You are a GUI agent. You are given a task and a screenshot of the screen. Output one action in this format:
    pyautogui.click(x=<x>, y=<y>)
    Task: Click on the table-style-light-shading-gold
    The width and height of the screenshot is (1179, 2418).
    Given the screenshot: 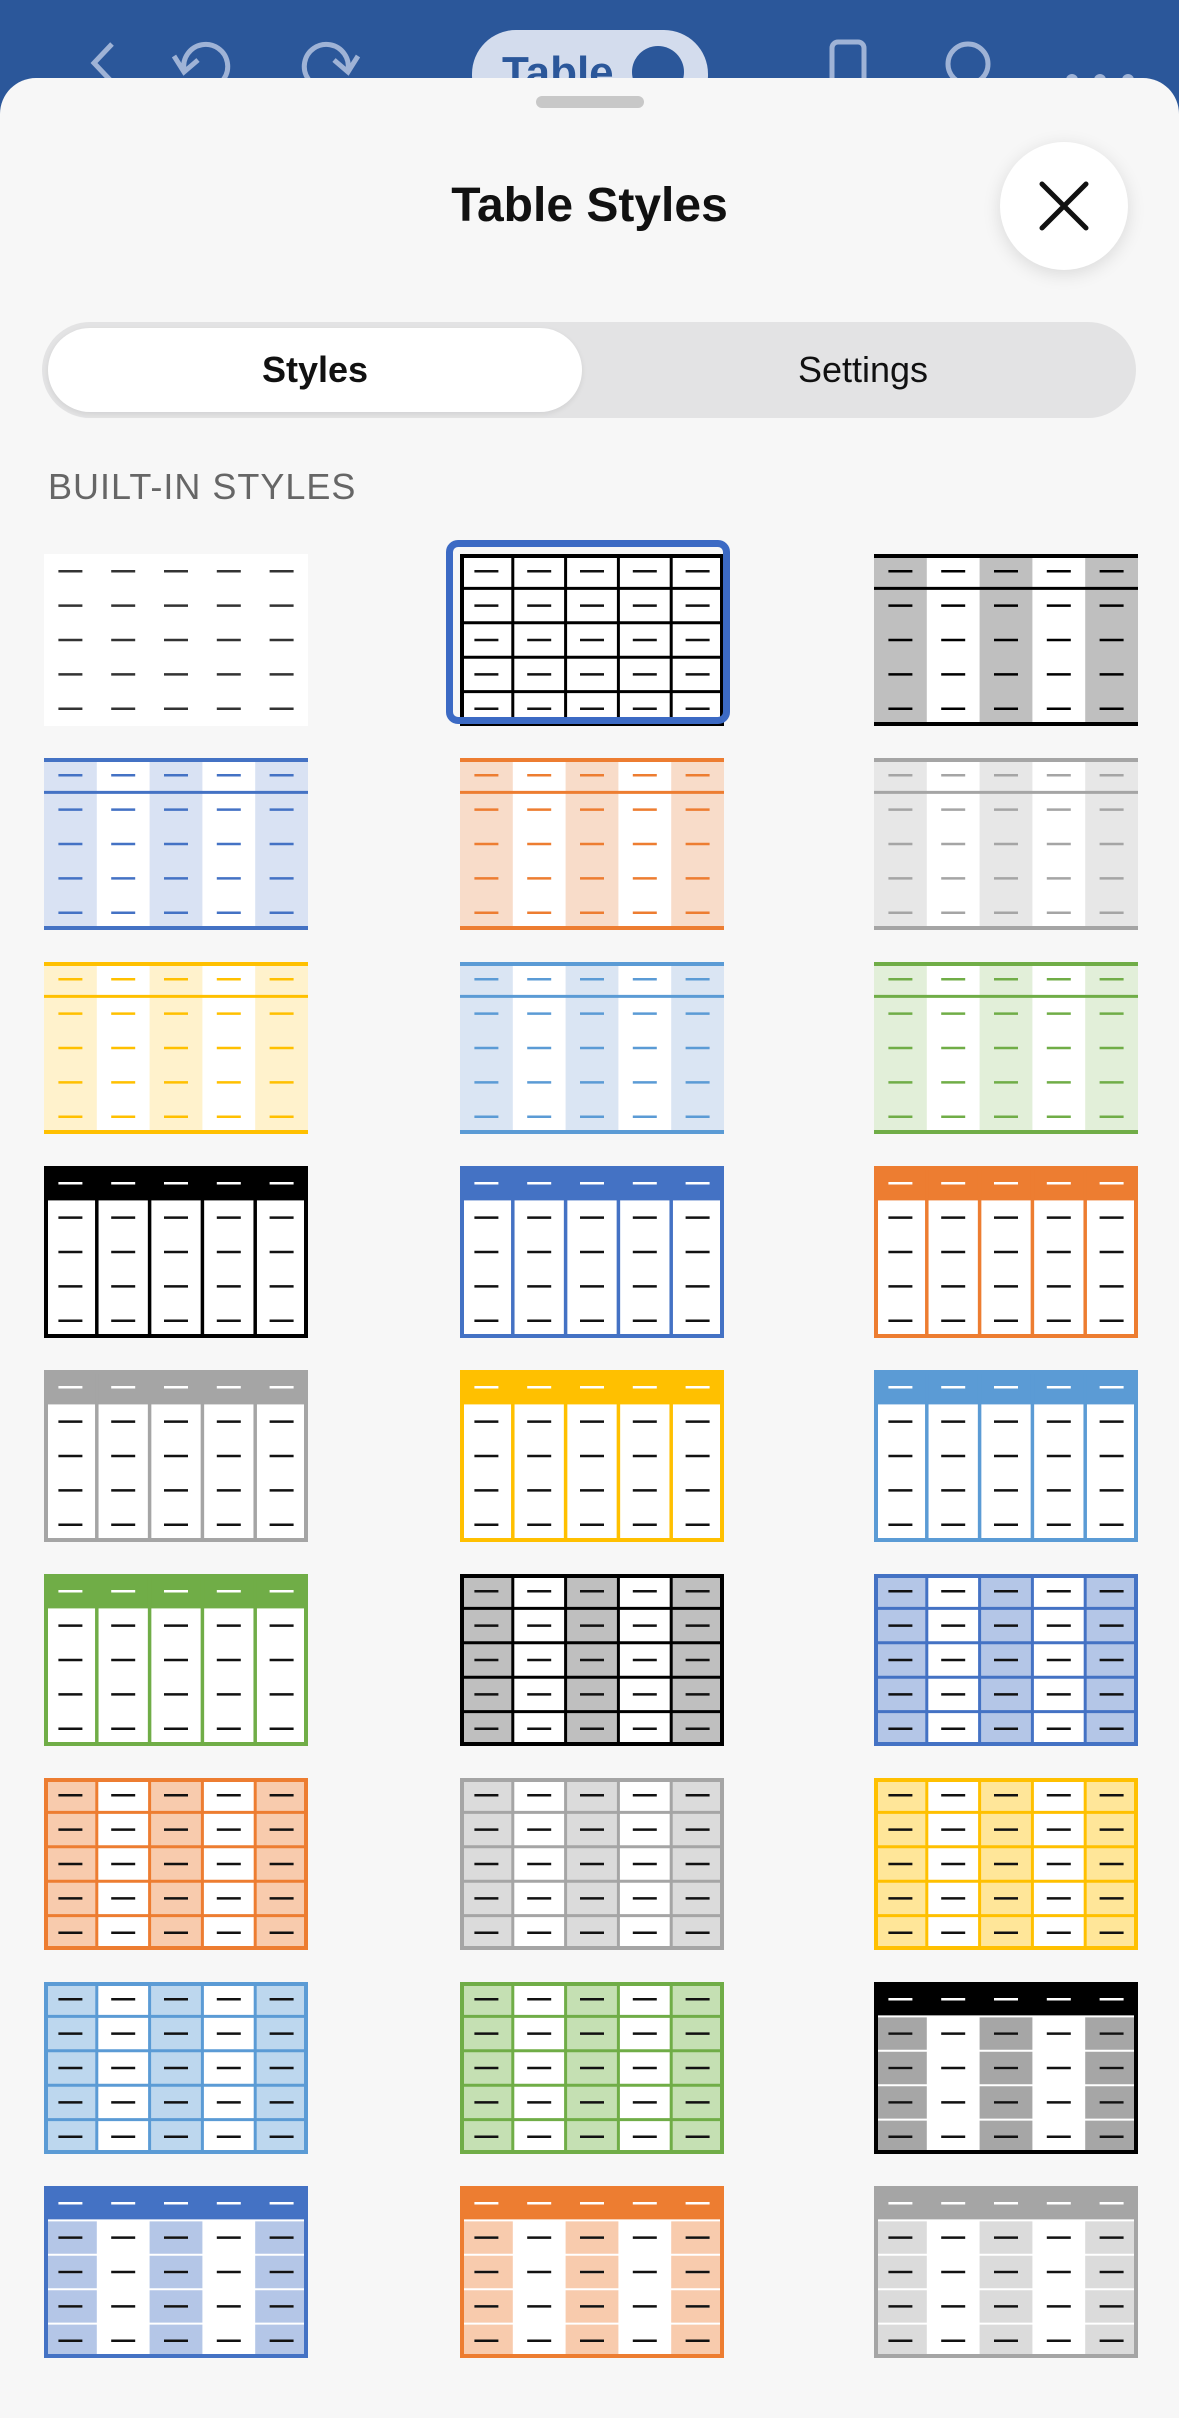 What is the action you would take?
    pyautogui.click(x=176, y=1048)
    